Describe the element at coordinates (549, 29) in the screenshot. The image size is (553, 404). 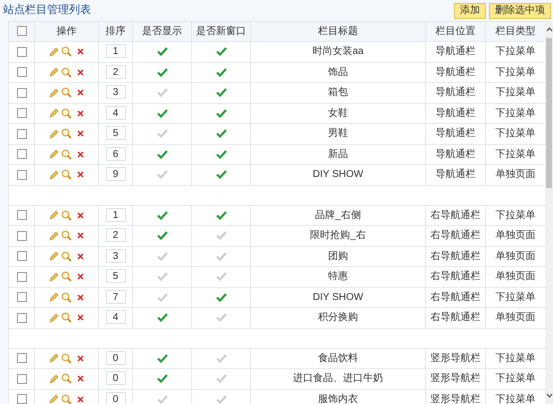
I see `scroll-up-icon` at that location.